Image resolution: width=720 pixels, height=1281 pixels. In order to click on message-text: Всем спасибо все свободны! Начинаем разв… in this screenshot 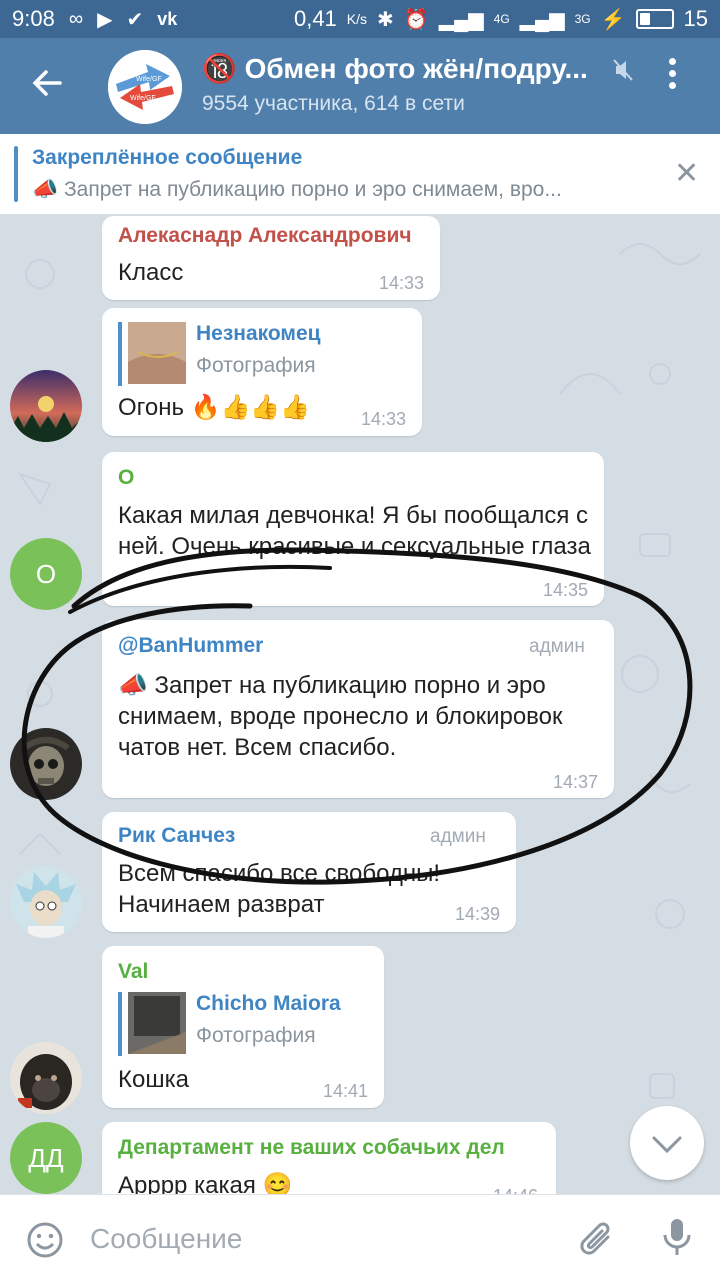, I will do `click(279, 889)`.